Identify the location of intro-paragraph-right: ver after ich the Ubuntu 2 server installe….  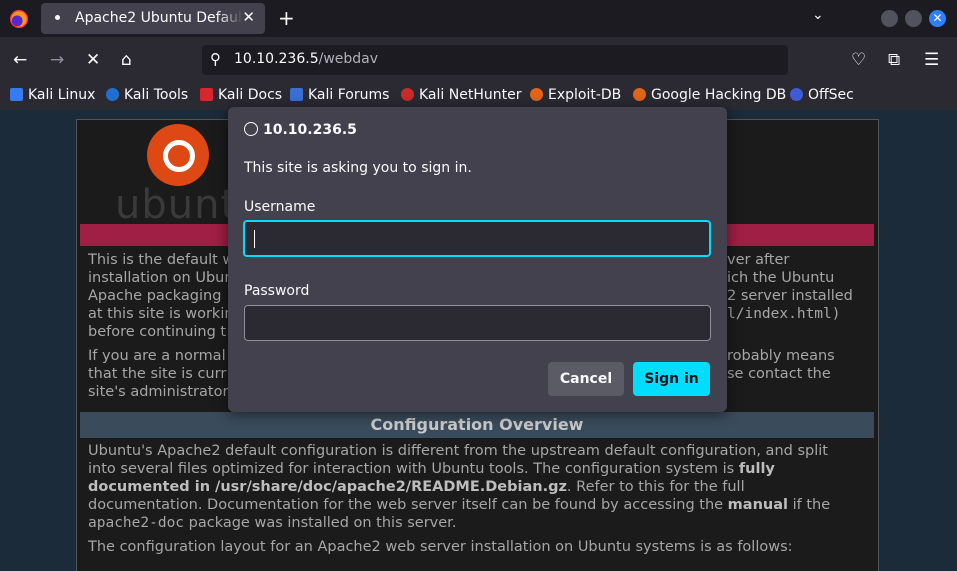
(790, 287).